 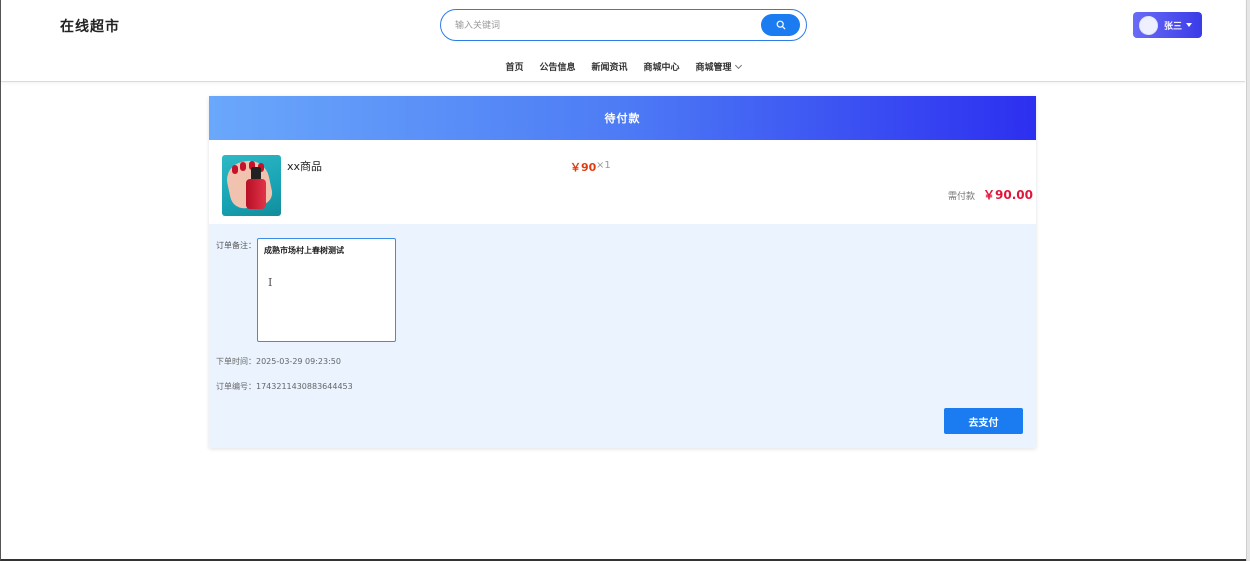 What do you see at coordinates (609, 66) in the screenshot?
I see `nav-item-news: 新闻资讯` at bounding box center [609, 66].